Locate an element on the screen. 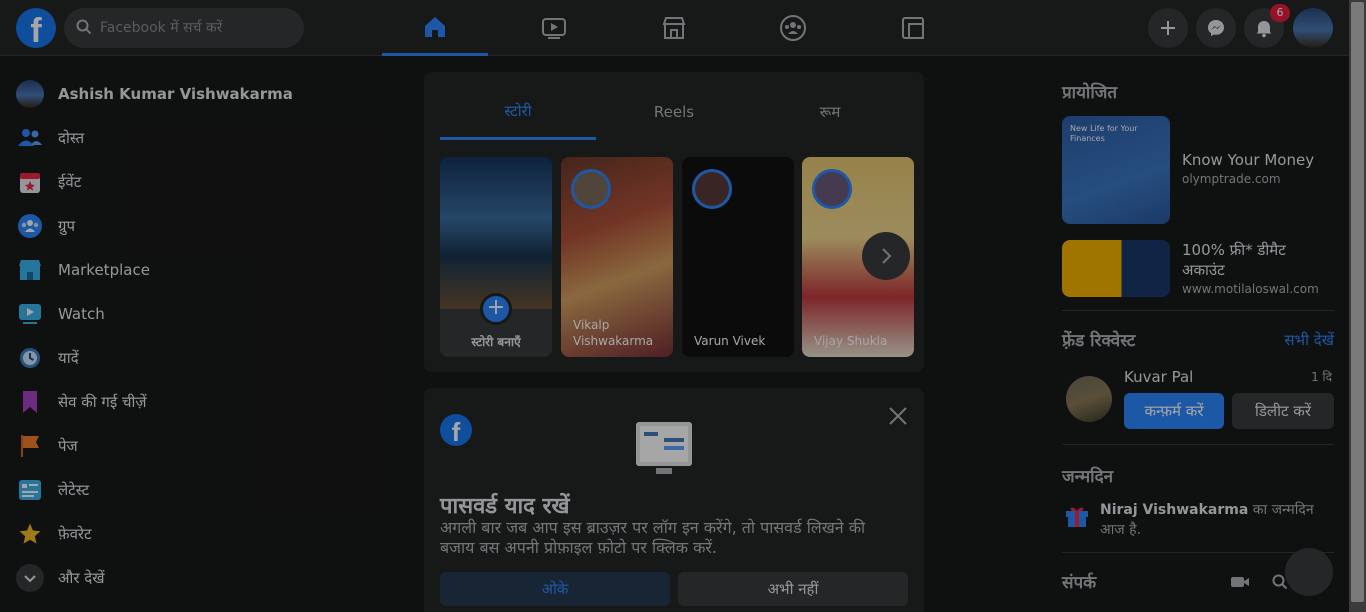 The height and width of the screenshot is (612, 1366). ad-url: olymptrade.com is located at coordinates (1231, 179).